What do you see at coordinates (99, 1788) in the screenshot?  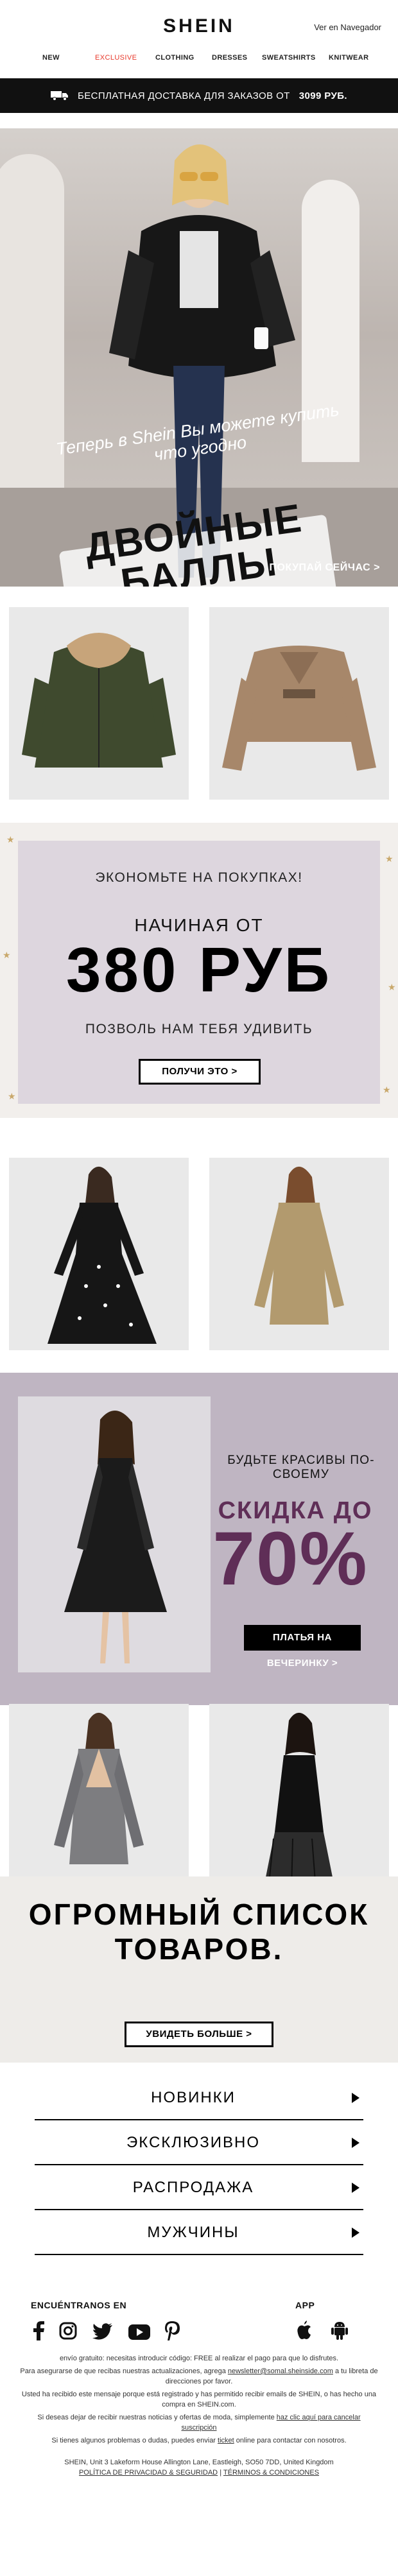 I see `sequin-wrap-dress-image` at bounding box center [99, 1788].